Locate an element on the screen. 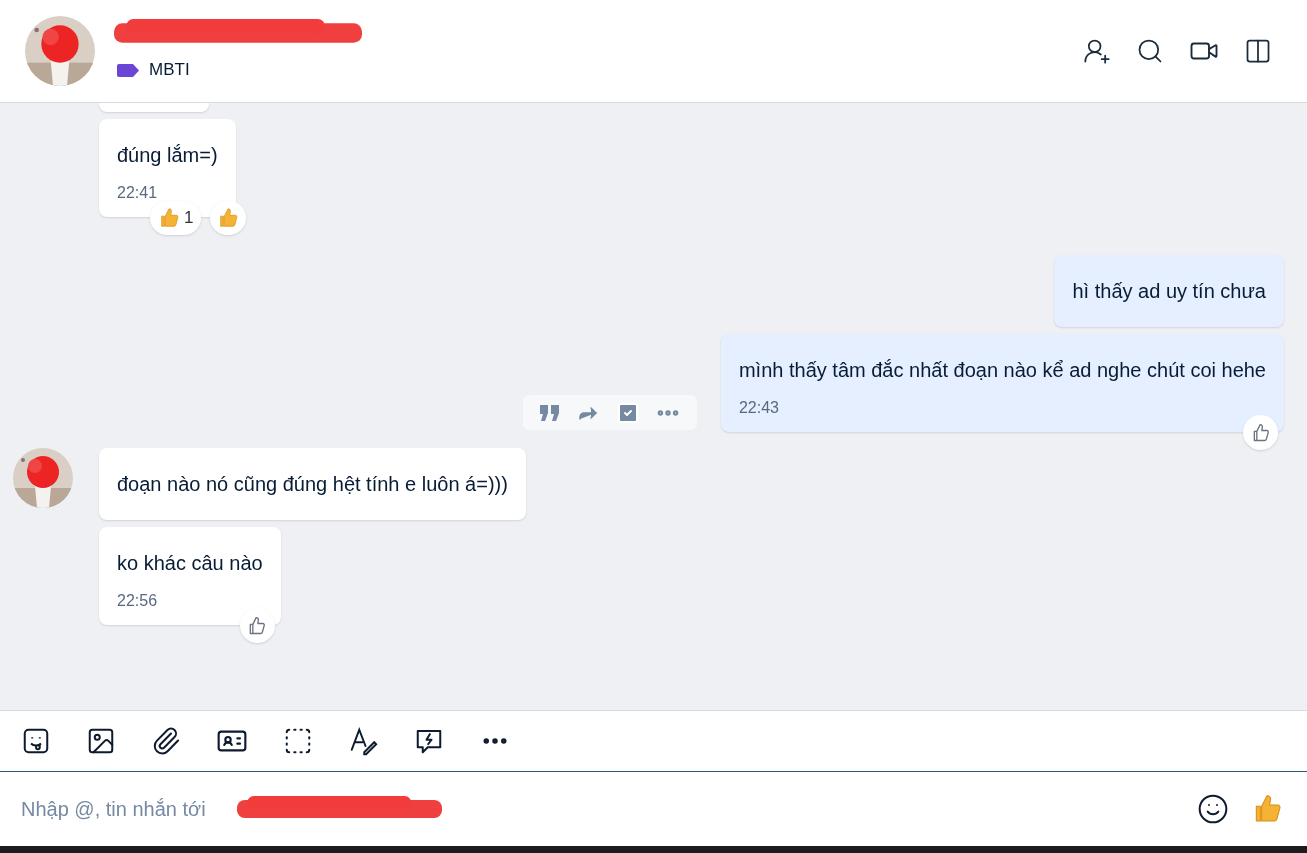 The height and width of the screenshot is (853, 1307). message-input-field: Nhập @, tin nhắn tới is located at coordinates (129, 809).